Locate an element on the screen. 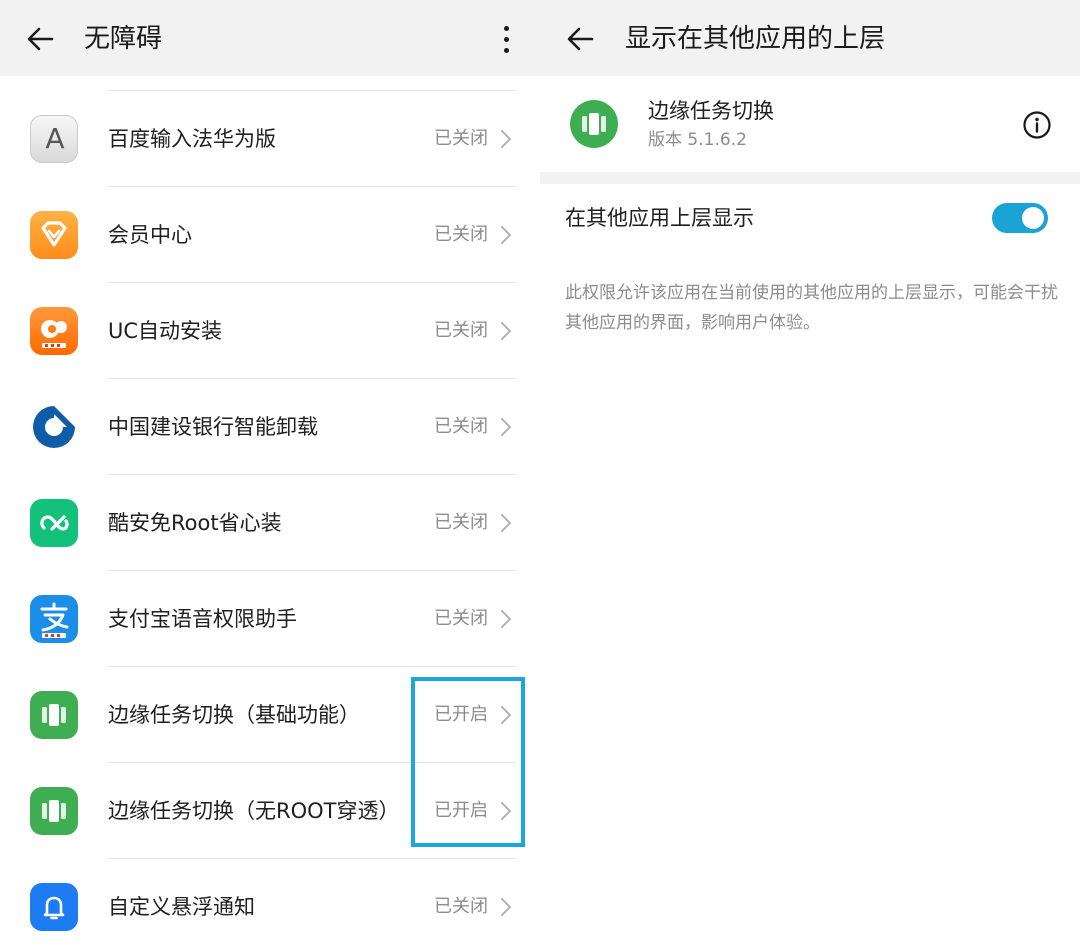  uc-browser-icon is located at coordinates (54, 331).